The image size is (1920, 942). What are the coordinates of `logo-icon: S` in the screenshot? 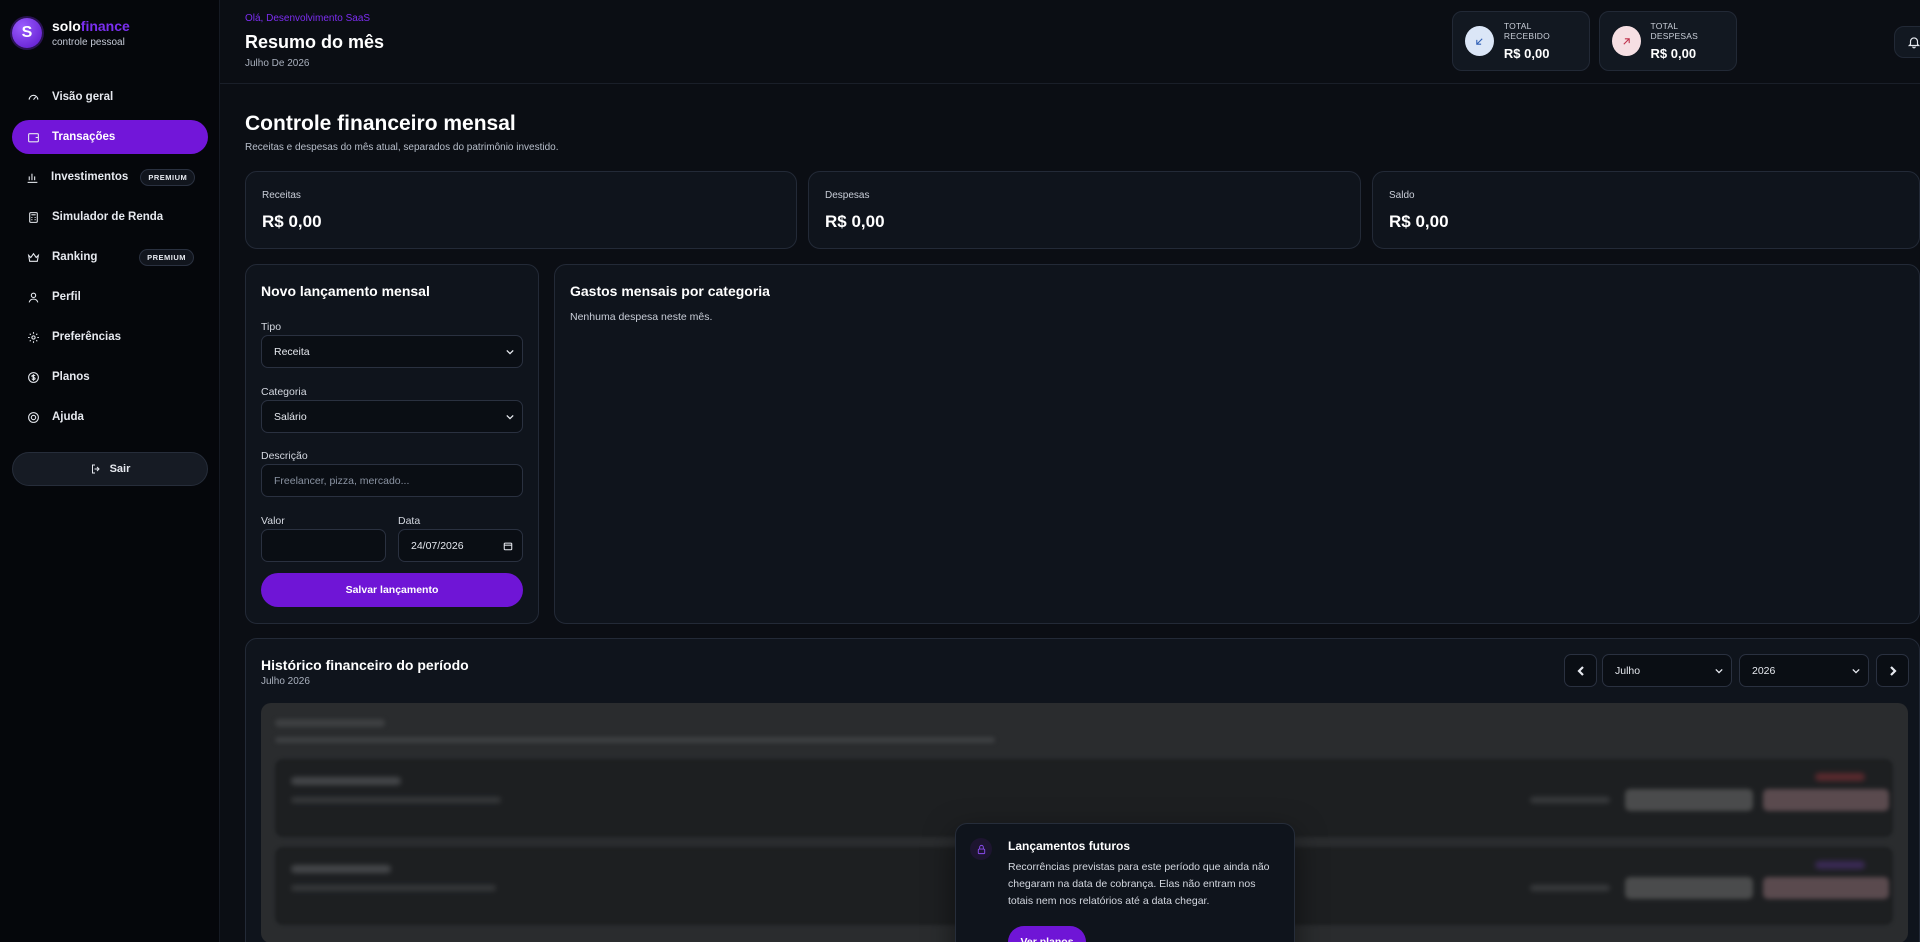 It's located at (27, 33).